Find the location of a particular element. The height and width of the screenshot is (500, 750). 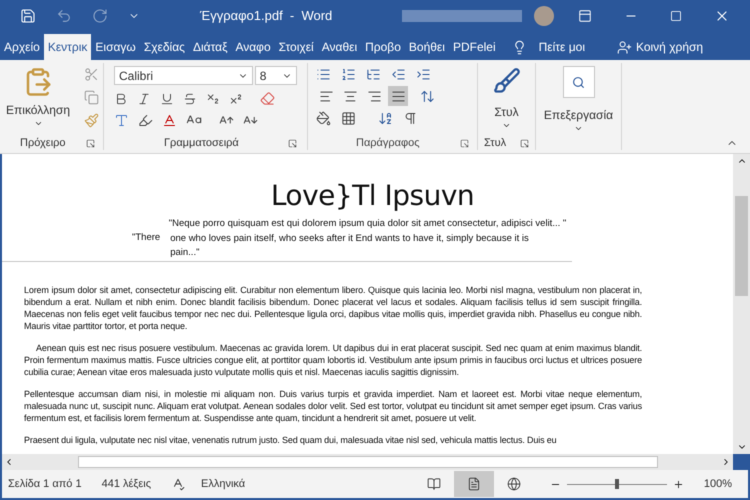

ribbon-tab: Σχεδίας is located at coordinates (164, 47).